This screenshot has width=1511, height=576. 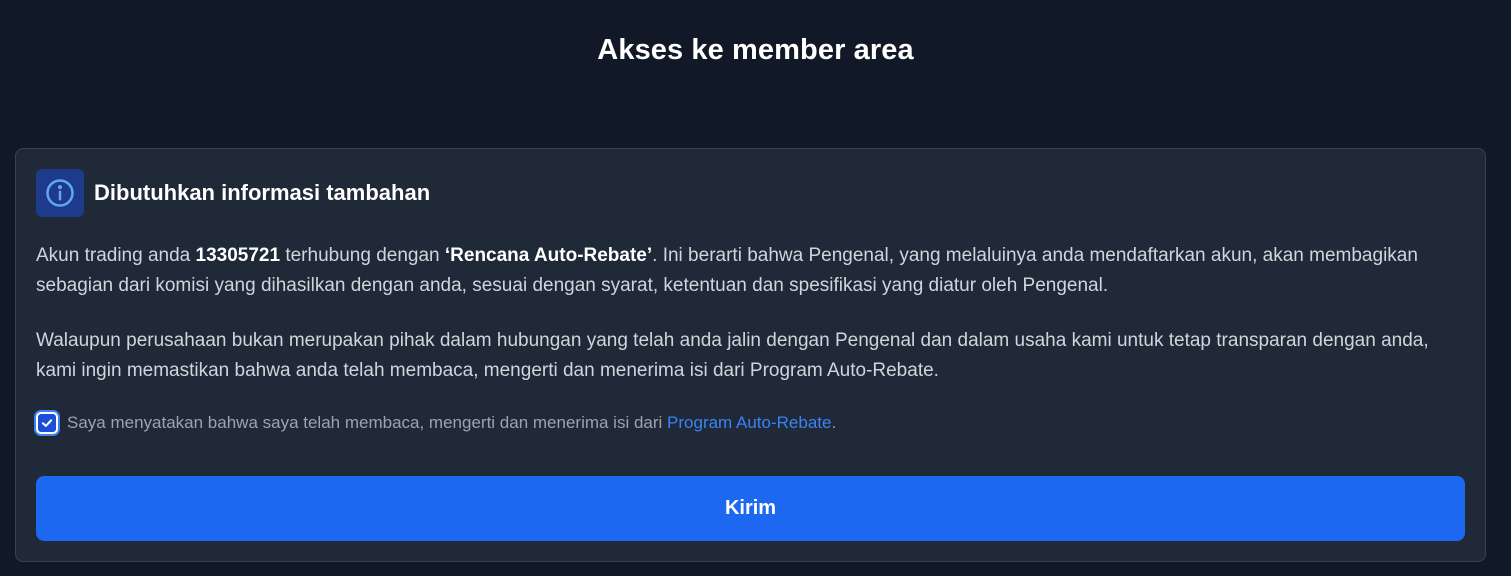 I want to click on checkmark-icon, so click(x=47, y=423).